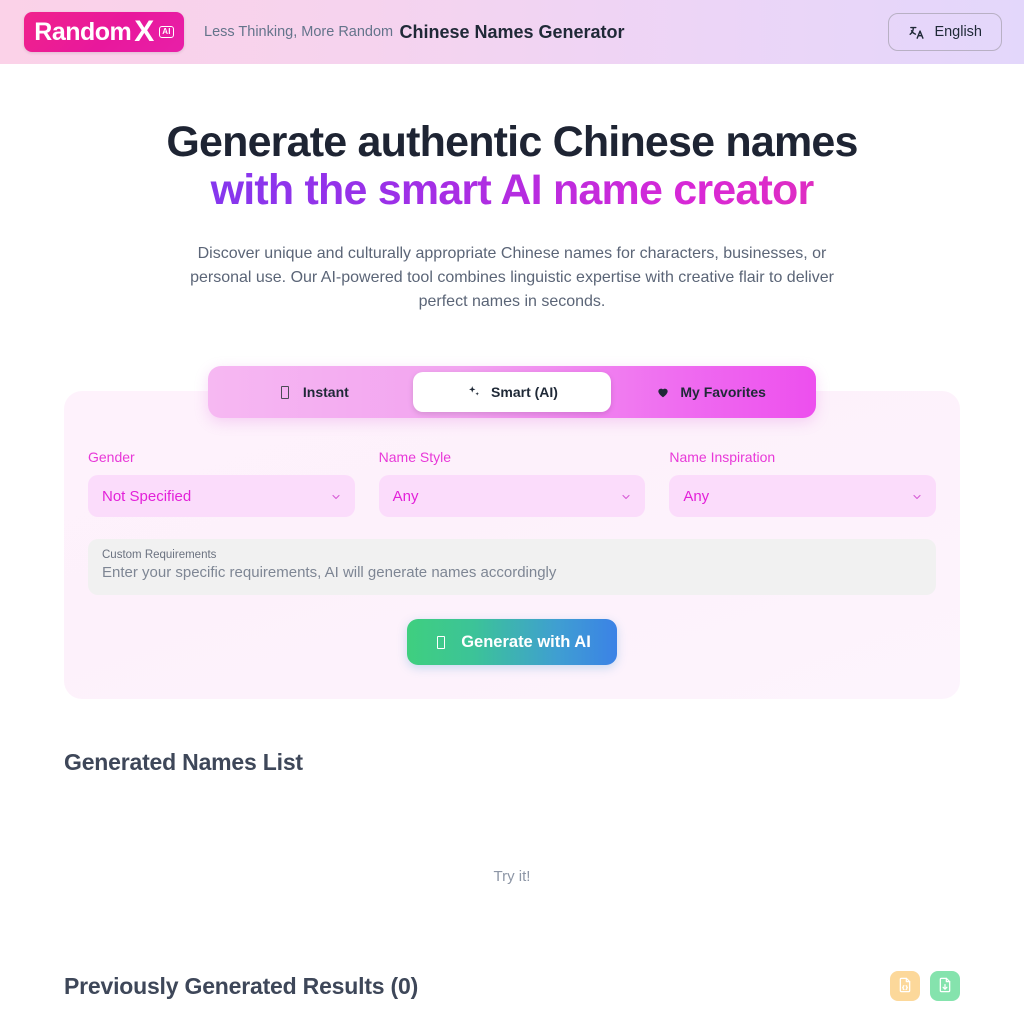 The image size is (1024, 1024). What do you see at coordinates (802, 496) in the screenshot?
I see `name-inspiration-select: Any` at bounding box center [802, 496].